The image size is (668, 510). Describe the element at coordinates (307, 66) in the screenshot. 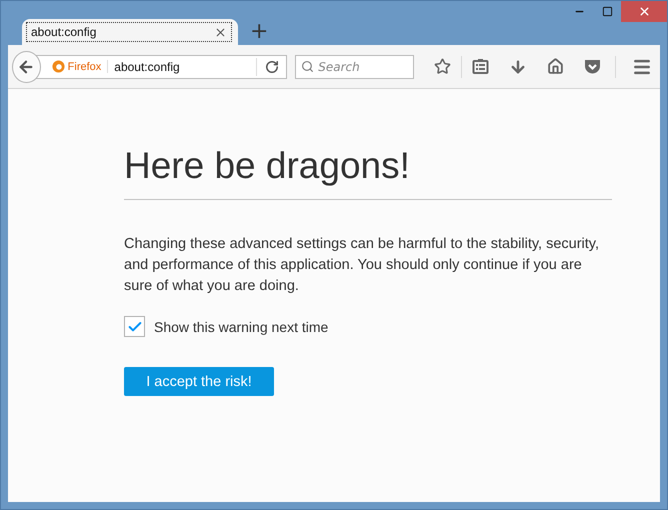

I see `search-icon` at that location.